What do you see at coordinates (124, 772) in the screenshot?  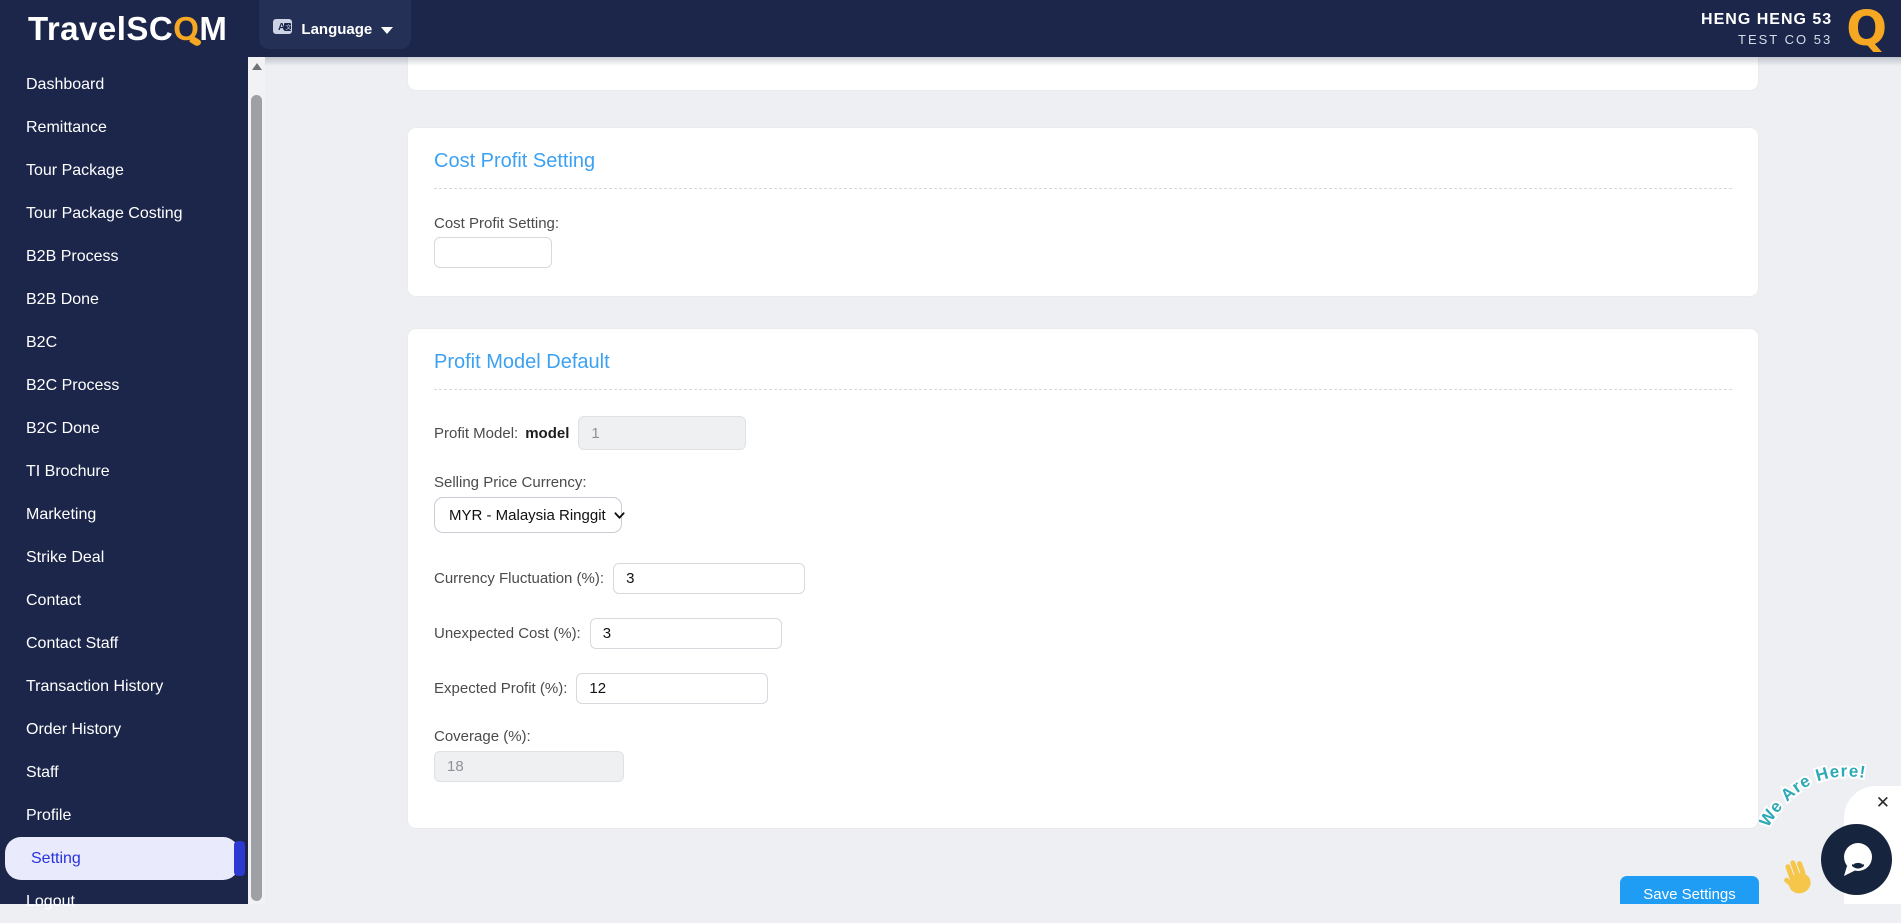 I see `sidebar-item-staff: Staff` at bounding box center [124, 772].